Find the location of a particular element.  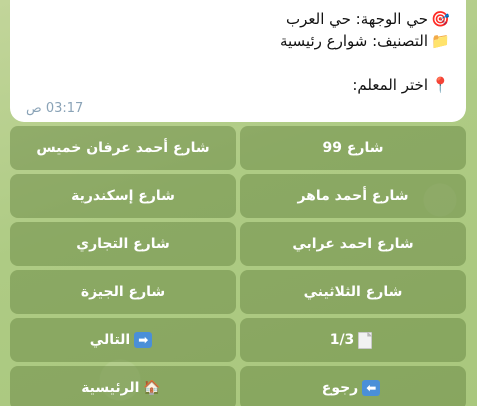

button-ahmed-erfan-khamis-street: شارع 99 is located at coordinates (353, 148).